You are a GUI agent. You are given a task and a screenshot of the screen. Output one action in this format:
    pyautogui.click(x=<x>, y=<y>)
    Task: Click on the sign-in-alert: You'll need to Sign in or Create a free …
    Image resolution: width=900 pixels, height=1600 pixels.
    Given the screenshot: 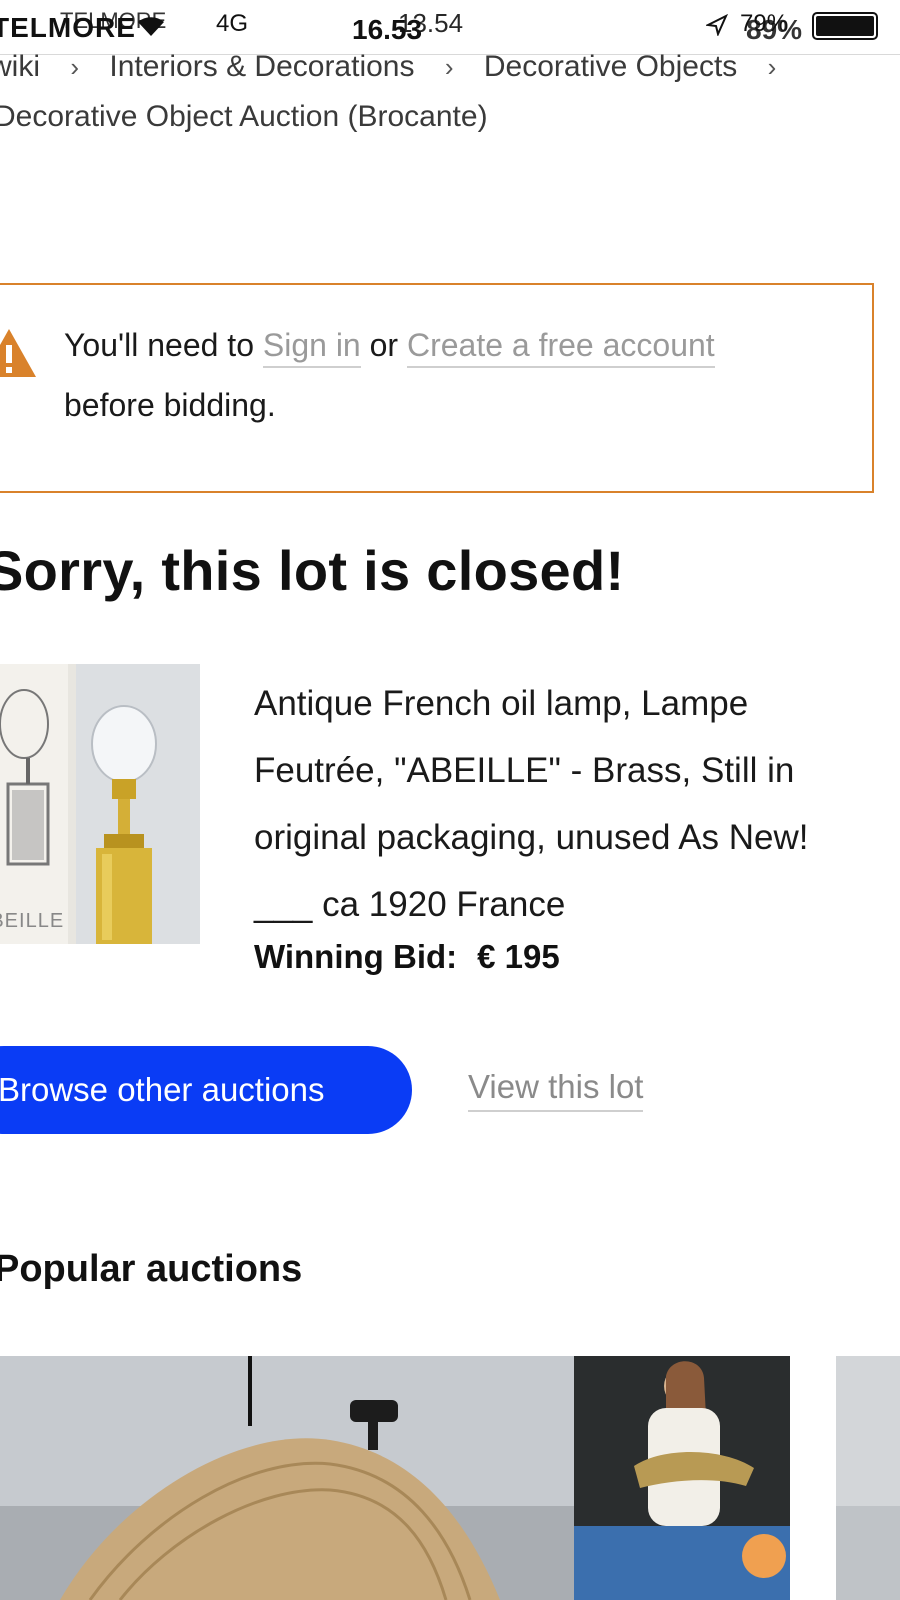 What is the action you would take?
    pyautogui.click(x=437, y=388)
    